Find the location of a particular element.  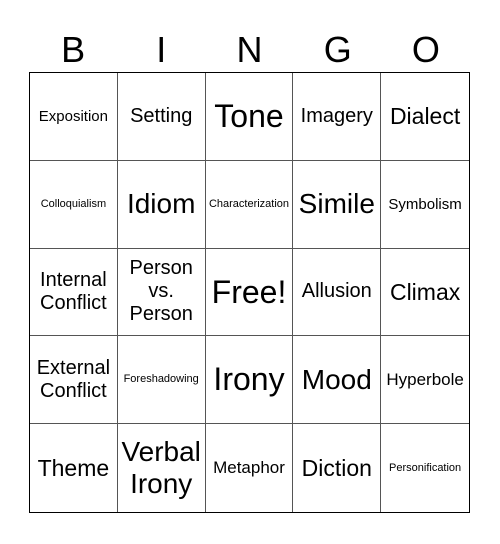

bingo-cell: Characterization is located at coordinates (249, 204).